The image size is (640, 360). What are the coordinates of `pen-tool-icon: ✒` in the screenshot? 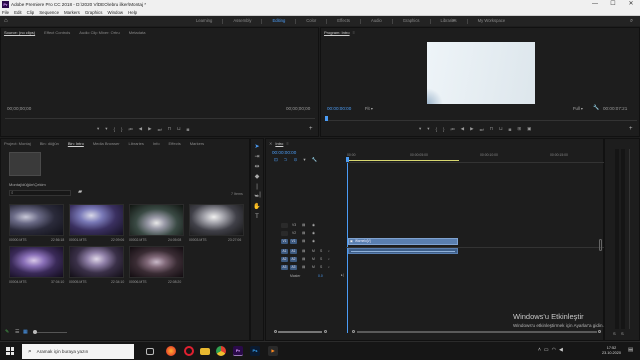 It's located at (257, 197).